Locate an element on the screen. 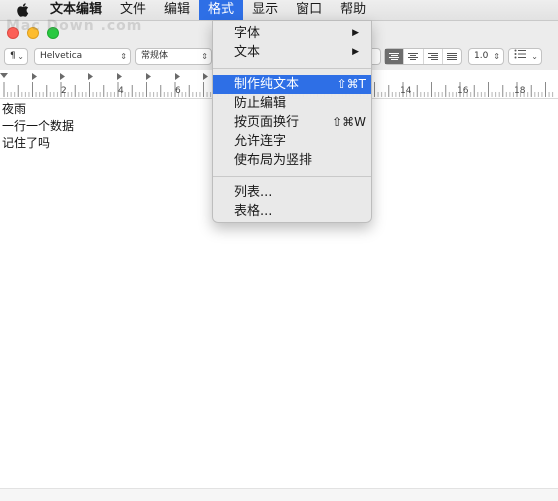 Image resolution: width=558 pixels, height=501 pixels. menu-view: 显示 is located at coordinates (265, 10).